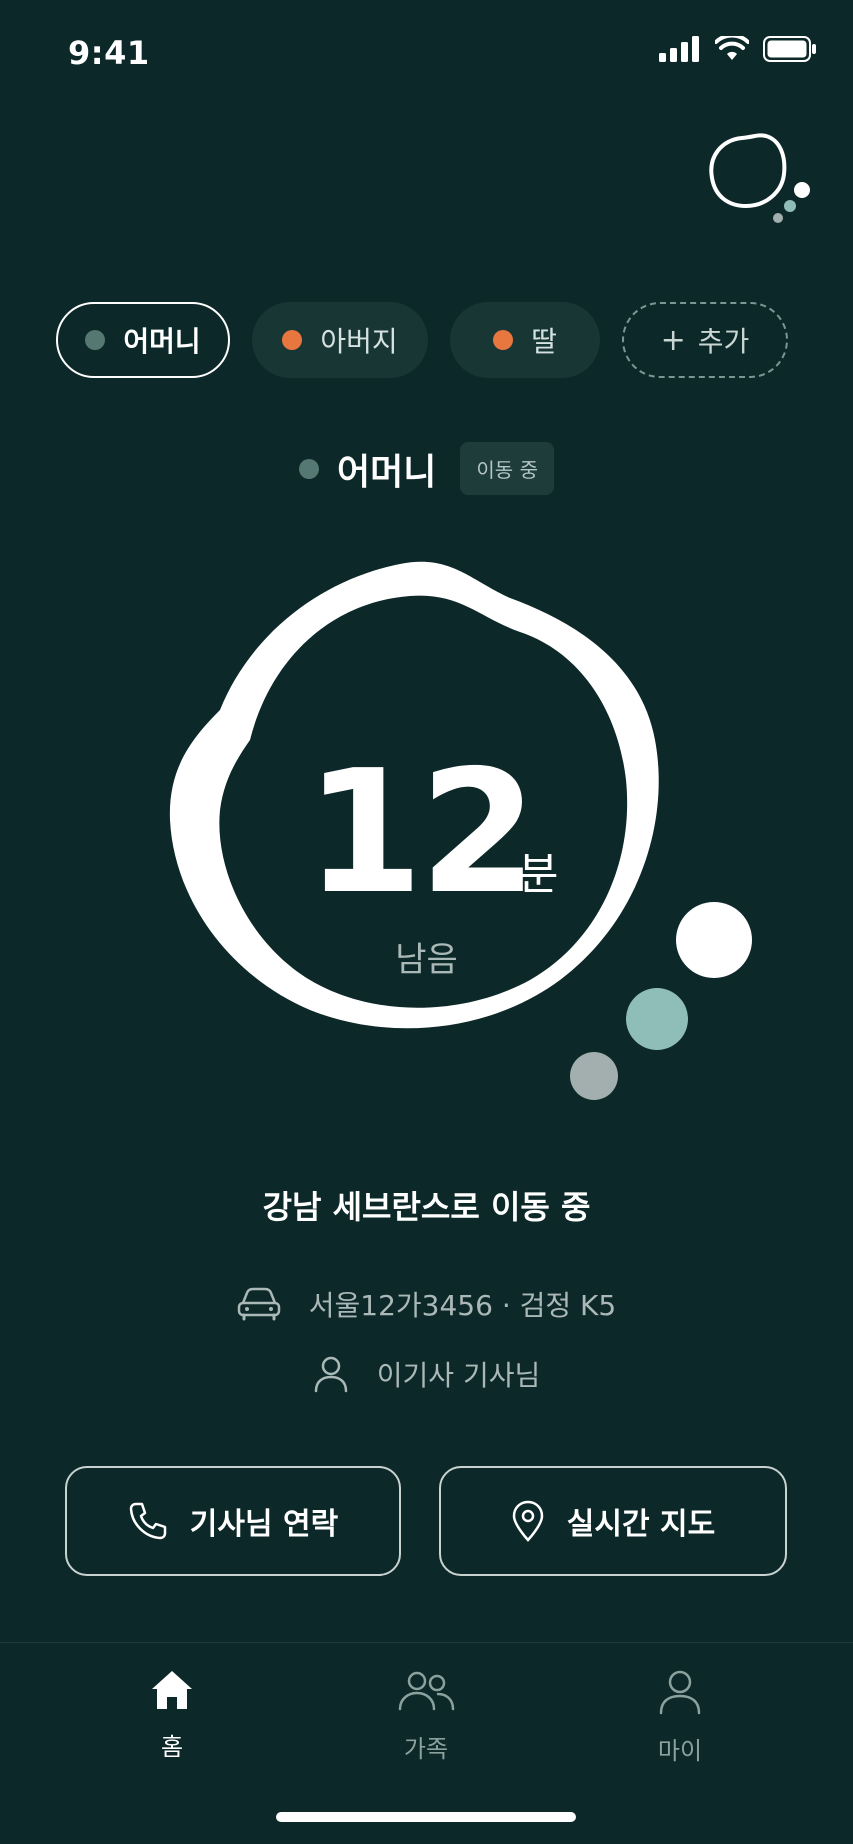 The width and height of the screenshot is (853, 1844). I want to click on eta-display: 12 분 남음, so click(426, 857).